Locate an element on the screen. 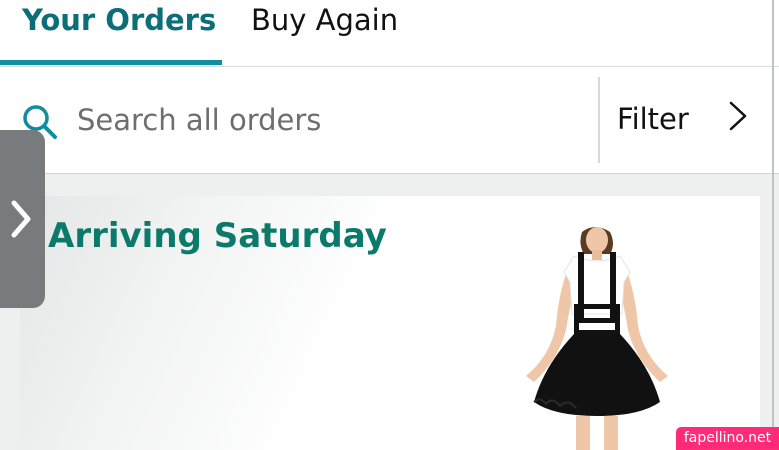 This screenshot has height=450, width=779. tab-your-orders: Your Orders is located at coordinates (119, 22).